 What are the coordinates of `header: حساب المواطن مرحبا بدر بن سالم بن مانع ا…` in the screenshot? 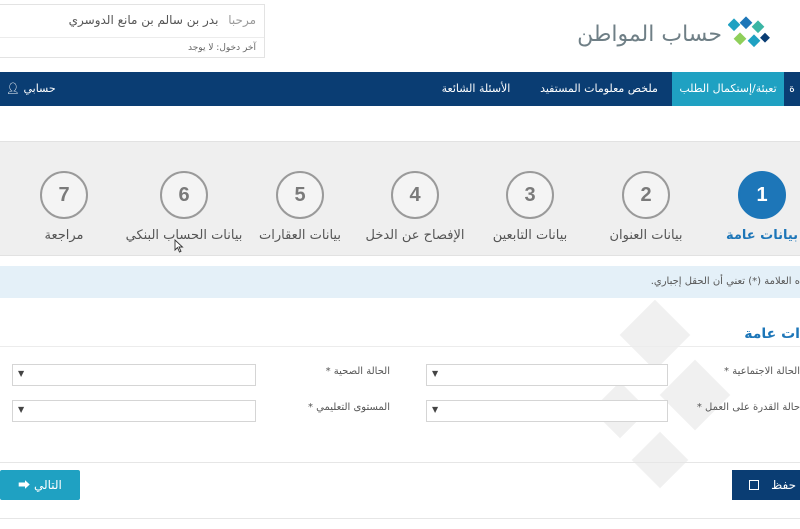 It's located at (400, 36).